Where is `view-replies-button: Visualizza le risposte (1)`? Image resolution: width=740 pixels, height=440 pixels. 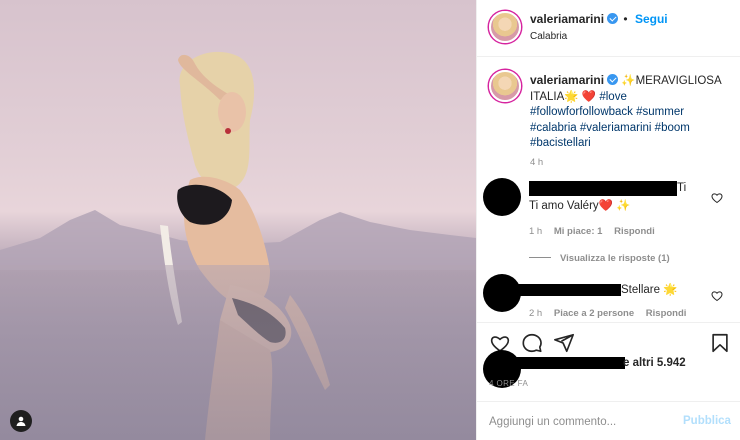 view-replies-button: Visualizza le risposte (1) is located at coordinates (599, 258).